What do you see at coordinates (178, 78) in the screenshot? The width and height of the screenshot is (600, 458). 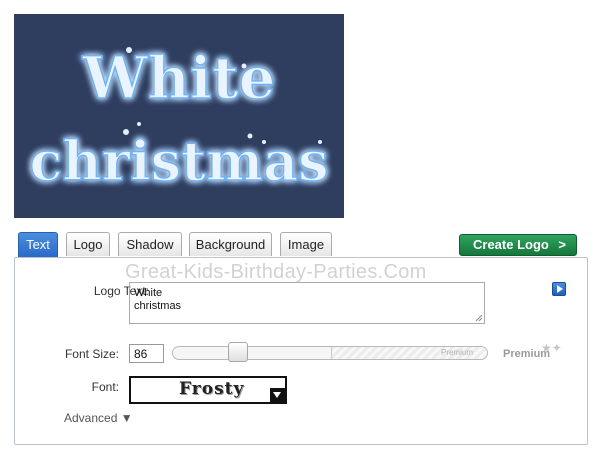 I see `preview-line1: White` at bounding box center [178, 78].